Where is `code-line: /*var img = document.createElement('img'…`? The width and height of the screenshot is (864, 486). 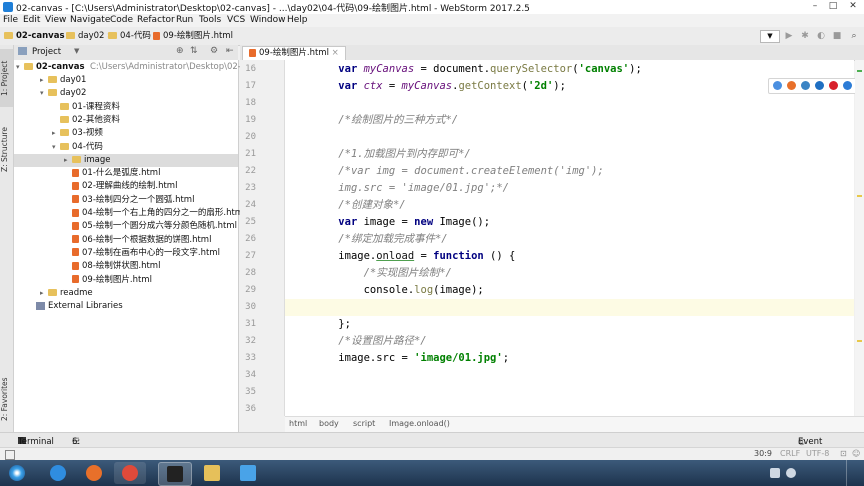
code-line: /*var img = document.createElement('img'… is located at coordinates (569, 171).